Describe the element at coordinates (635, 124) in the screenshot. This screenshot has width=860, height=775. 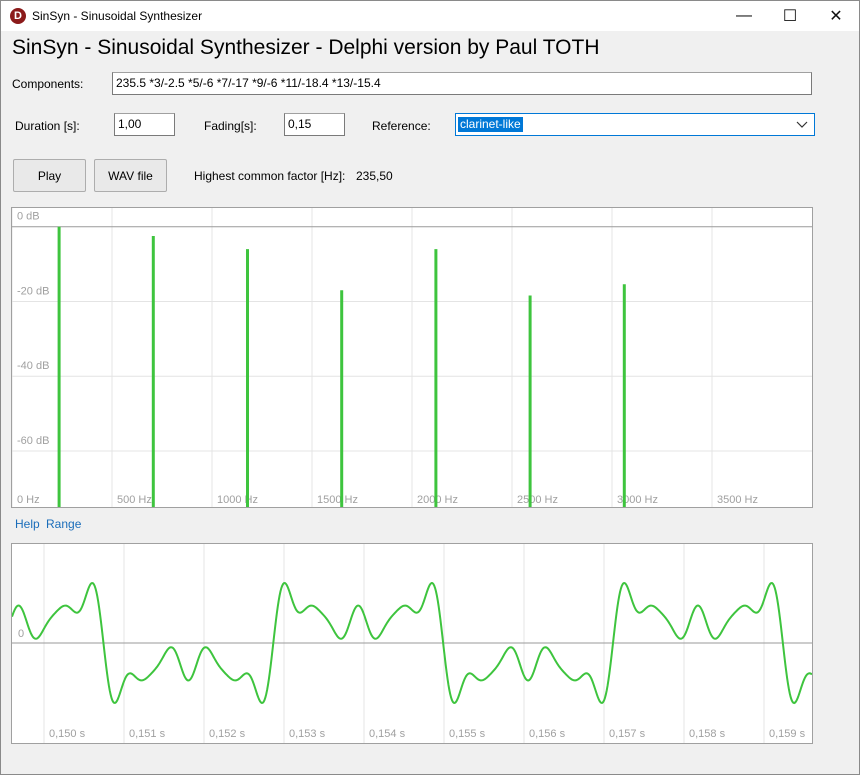
I see `reference-select: clarinet-like` at that location.